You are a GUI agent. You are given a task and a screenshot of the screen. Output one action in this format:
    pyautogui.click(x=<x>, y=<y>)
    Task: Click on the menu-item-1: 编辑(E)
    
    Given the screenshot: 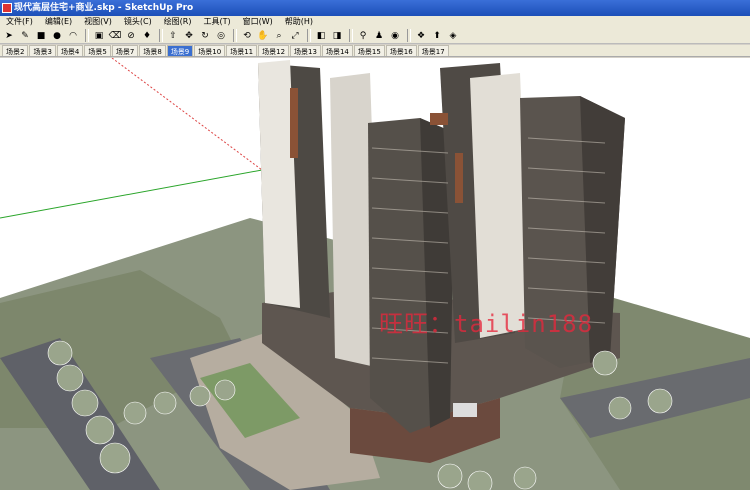 What is the action you would take?
    pyautogui.click(x=58, y=22)
    